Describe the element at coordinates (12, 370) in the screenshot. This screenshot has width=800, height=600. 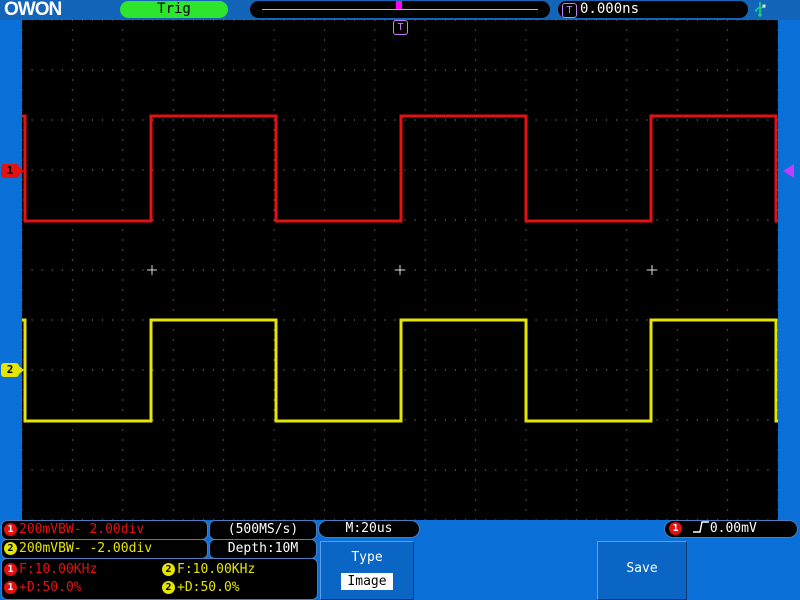
I see `ch2-offset-marker: 2` at that location.